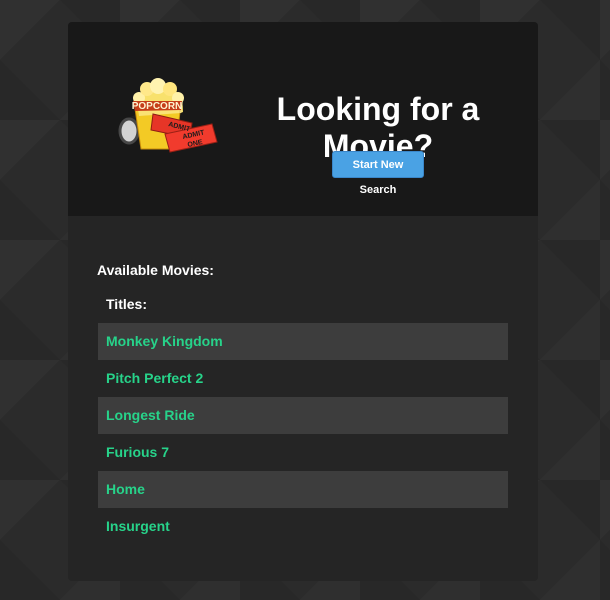 Image resolution: width=610 pixels, height=600 pixels. Describe the element at coordinates (138, 526) in the screenshot. I see `movie-link-insurgent: Insurgent` at that location.